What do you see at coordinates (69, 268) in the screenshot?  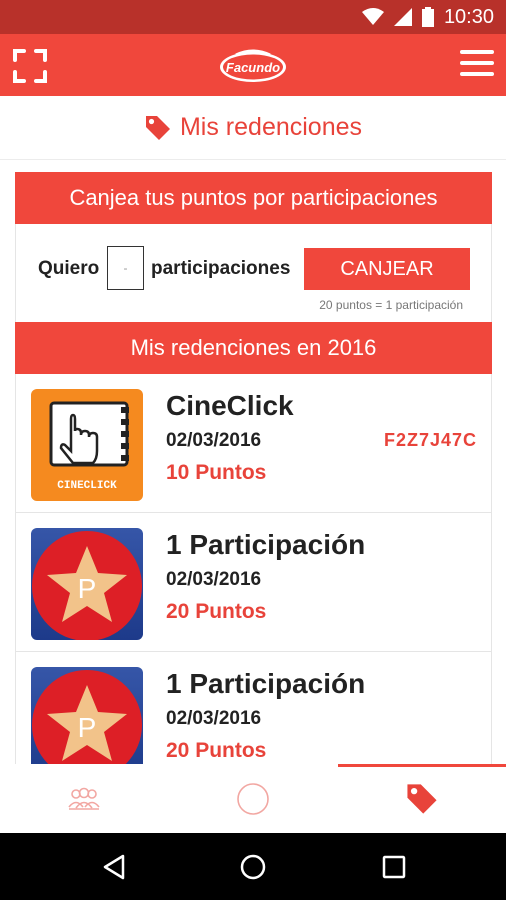 I see `quiero-label: Quiero` at bounding box center [69, 268].